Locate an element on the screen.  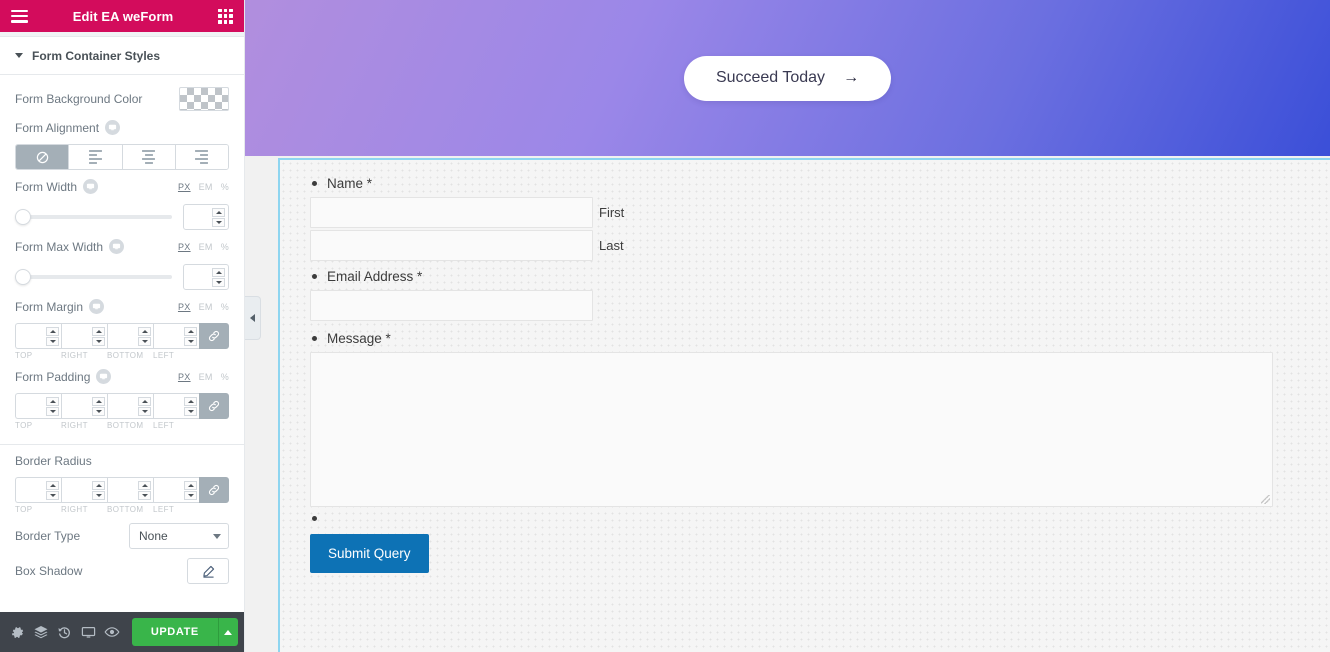
control-form-background-color: Form Background Color is located at coordinates (122, 93).